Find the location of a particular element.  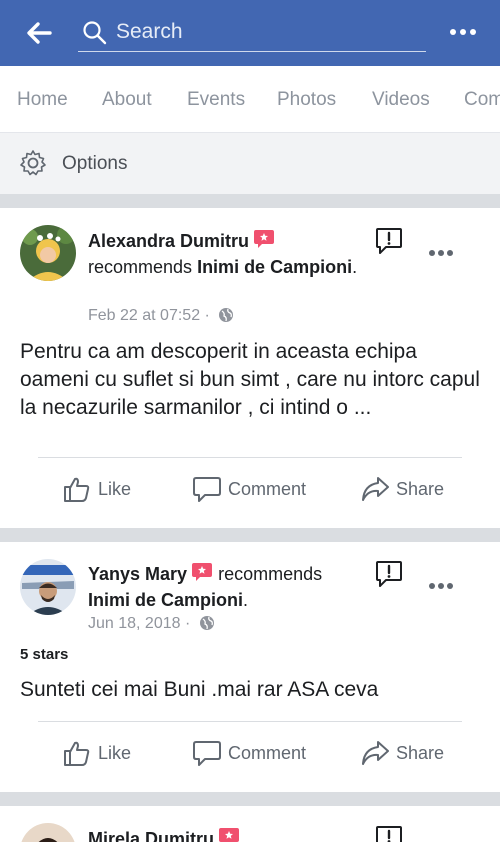

options-label: Options is located at coordinates (95, 163).